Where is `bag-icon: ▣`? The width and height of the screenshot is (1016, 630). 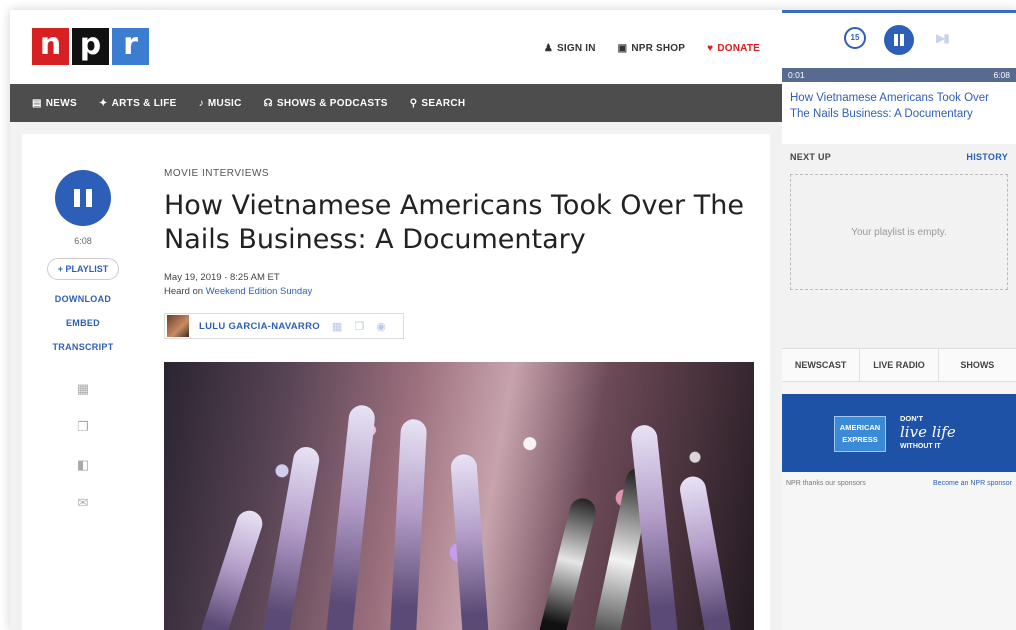
bag-icon: ▣ is located at coordinates (622, 48).